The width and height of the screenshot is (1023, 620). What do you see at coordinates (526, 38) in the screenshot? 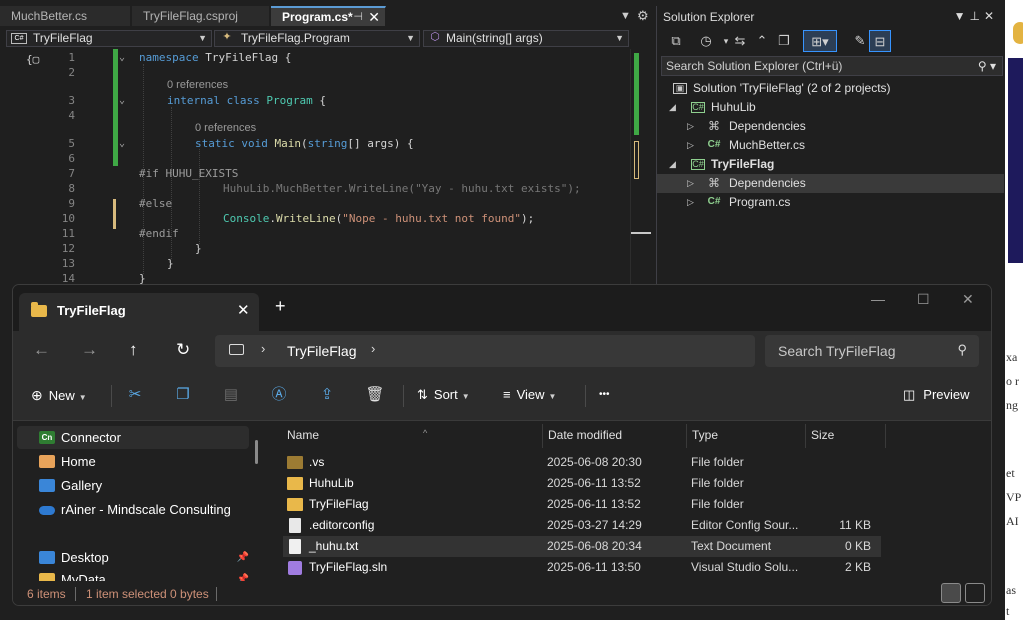
I see `member-dropdown: ⬡ Main(string[] args) ▼` at bounding box center [526, 38].